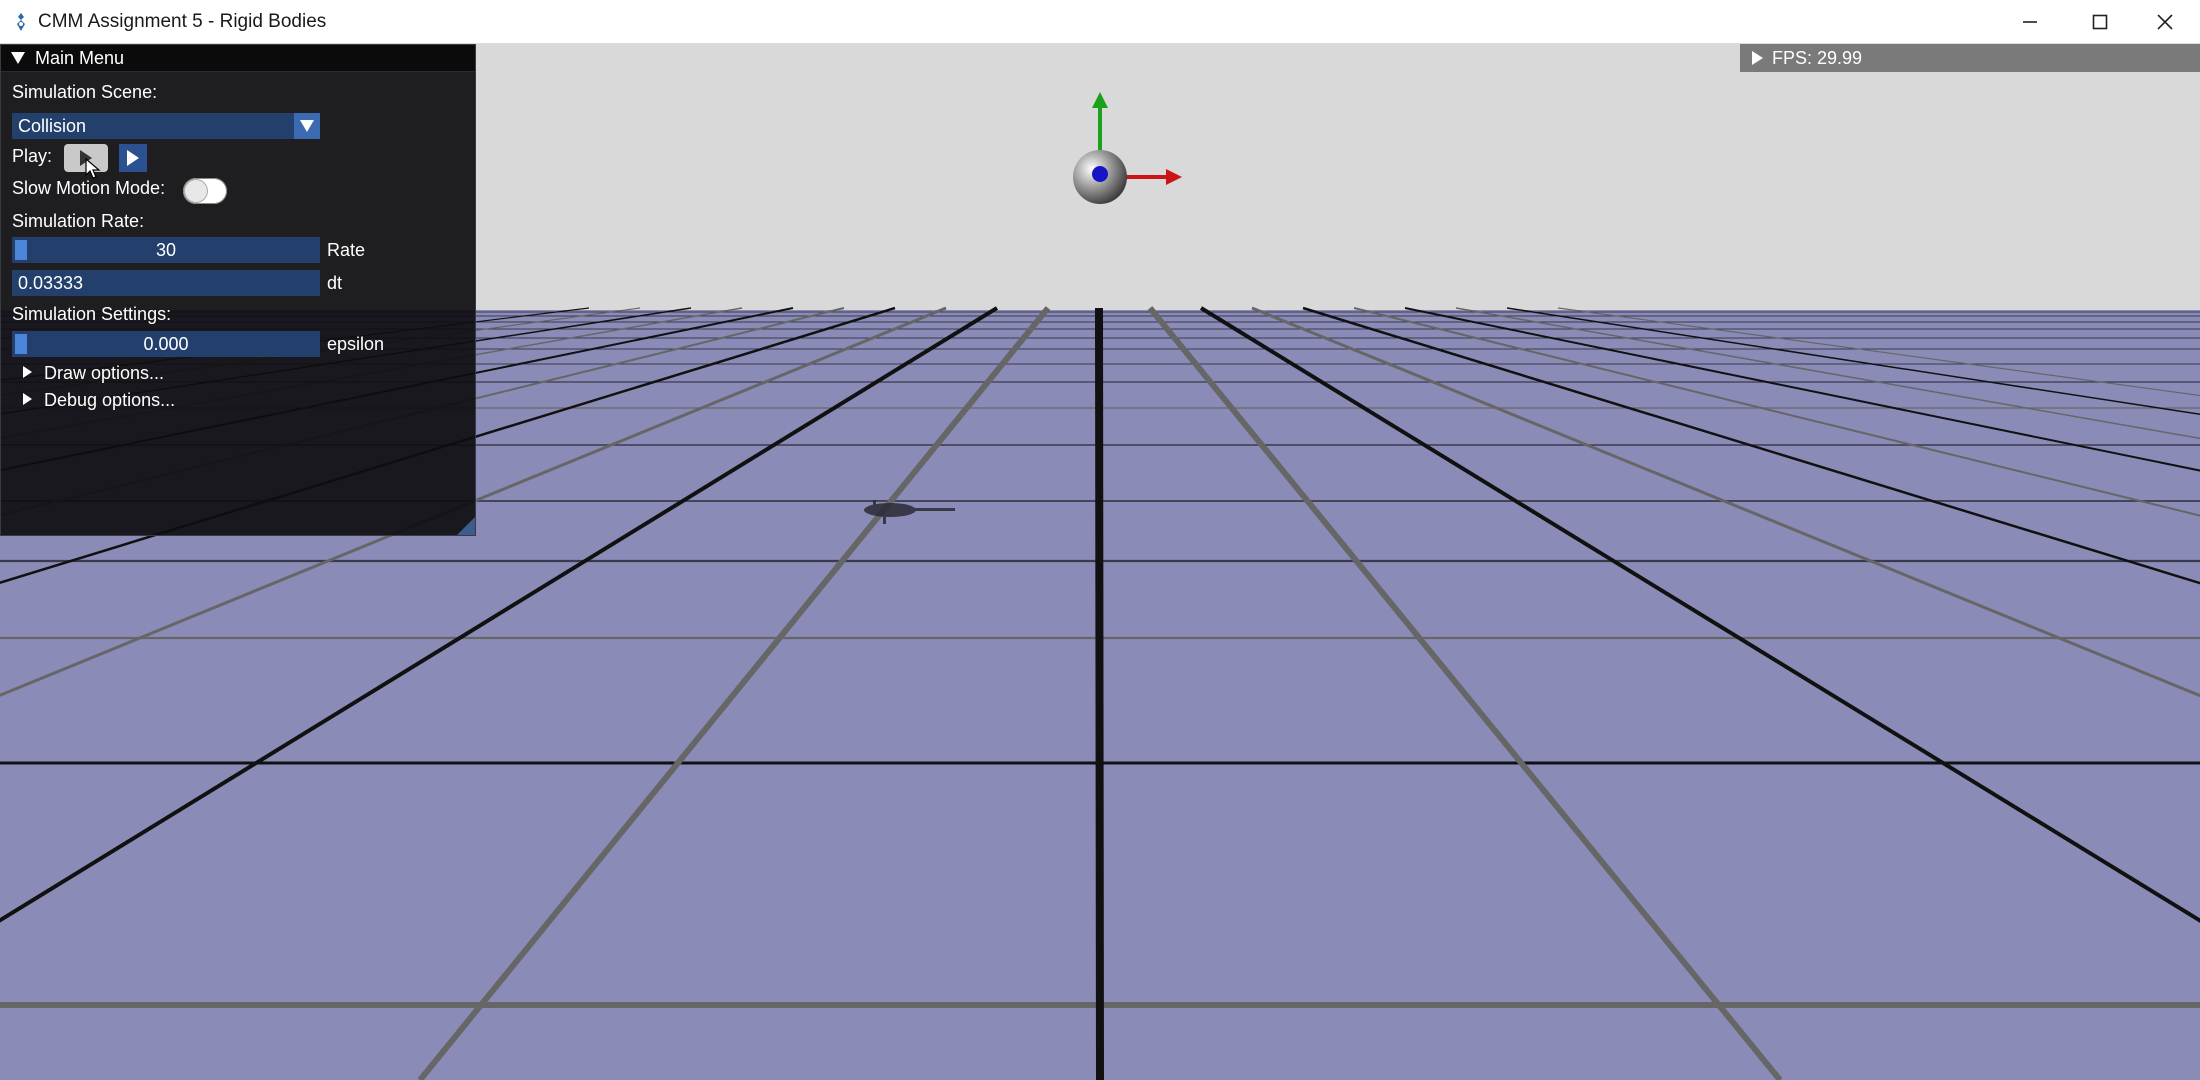  Describe the element at coordinates (80, 58) in the screenshot. I see `main-menu-title: Main Menu` at that location.